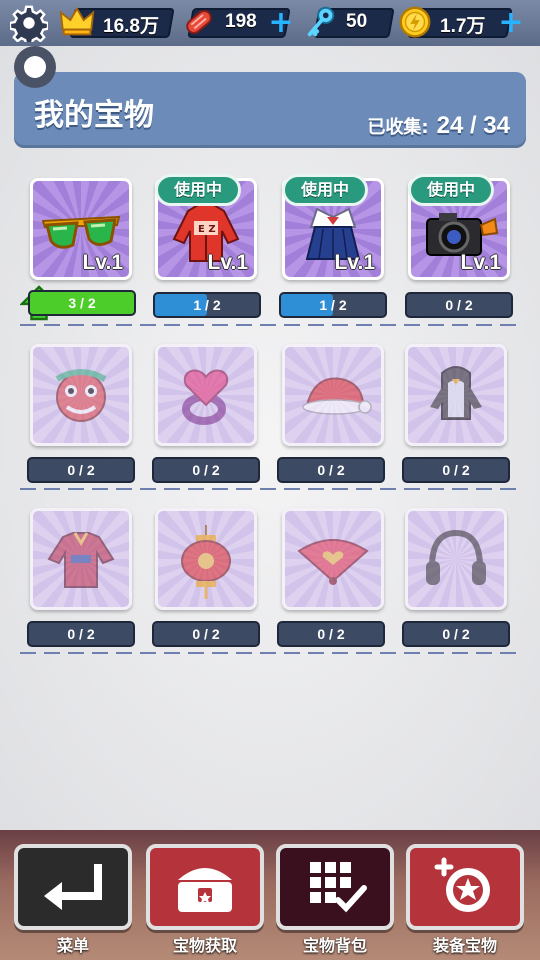  Describe the element at coordinates (29, 23) in the screenshot. I see `settings-gear-icon` at that location.